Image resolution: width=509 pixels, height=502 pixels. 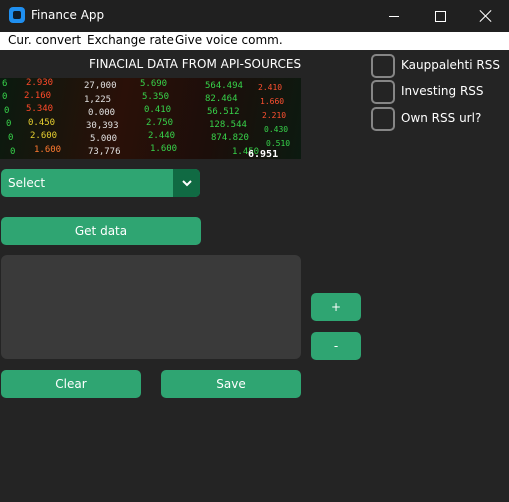 I want to click on maximize-button, so click(x=440, y=16).